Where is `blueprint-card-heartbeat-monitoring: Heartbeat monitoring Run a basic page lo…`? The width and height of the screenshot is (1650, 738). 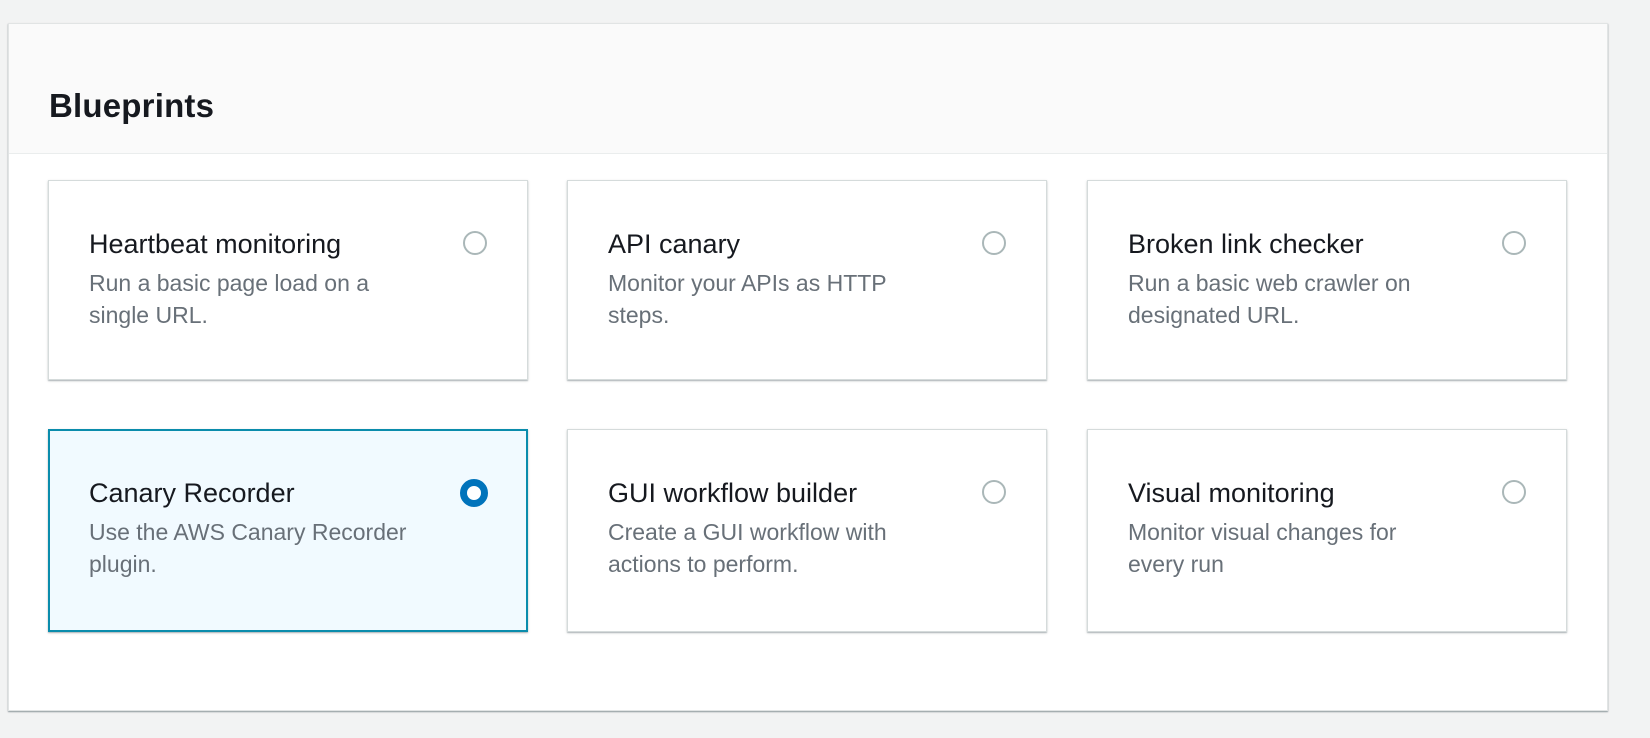
blueprint-card-heartbeat-monitoring: Heartbeat monitoring Run a basic page lo… is located at coordinates (288, 280).